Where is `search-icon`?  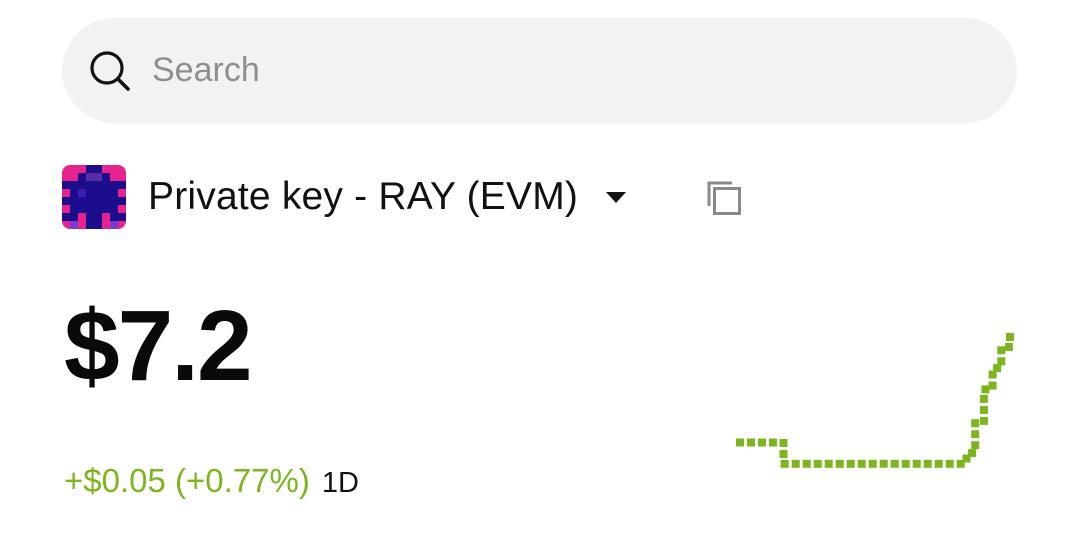
search-icon is located at coordinates (110, 71).